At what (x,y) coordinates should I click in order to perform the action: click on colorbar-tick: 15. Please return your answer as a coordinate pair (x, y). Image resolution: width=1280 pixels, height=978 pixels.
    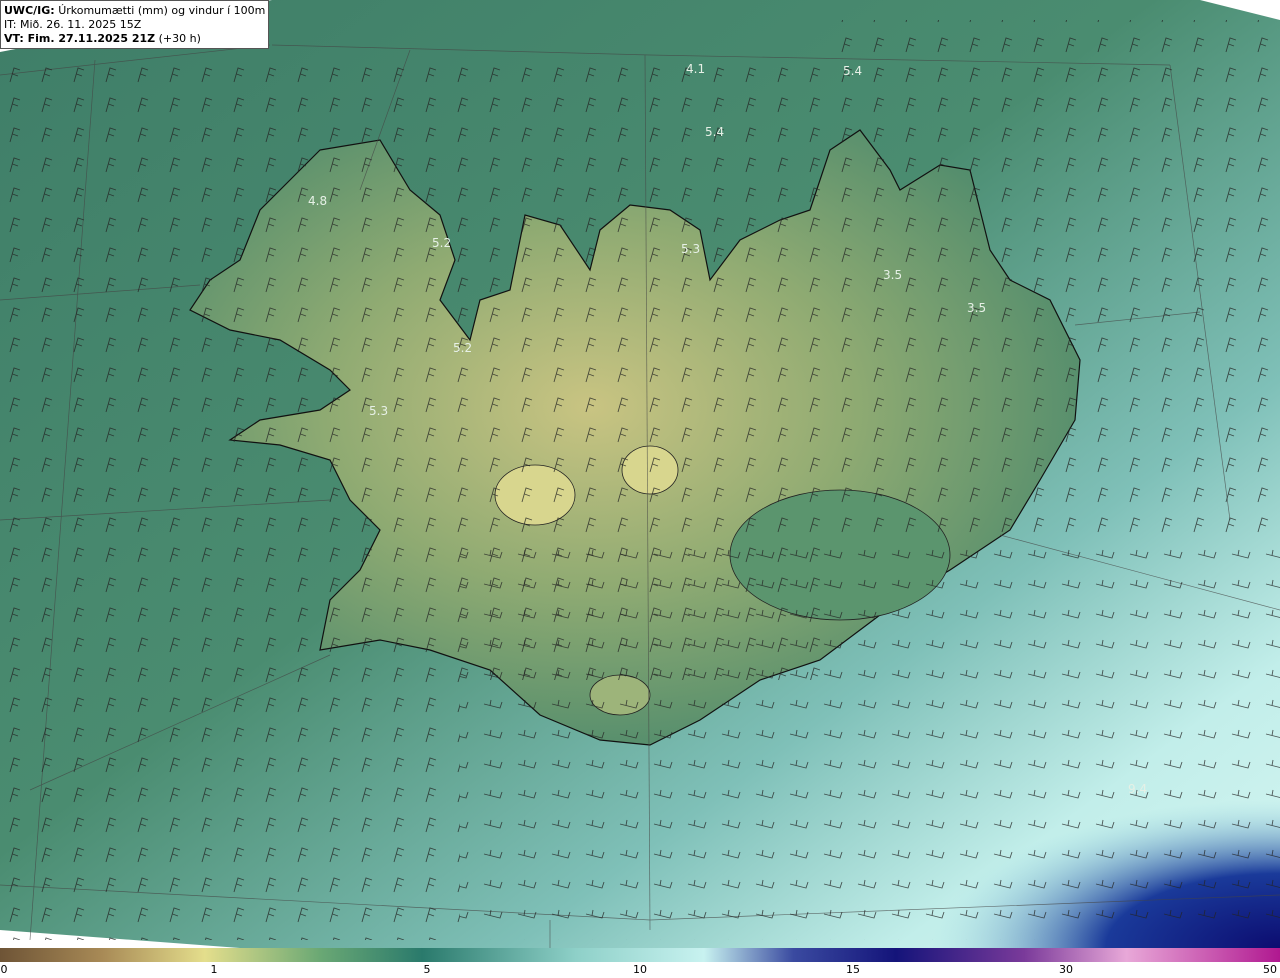
    Looking at the image, I should click on (853, 969).